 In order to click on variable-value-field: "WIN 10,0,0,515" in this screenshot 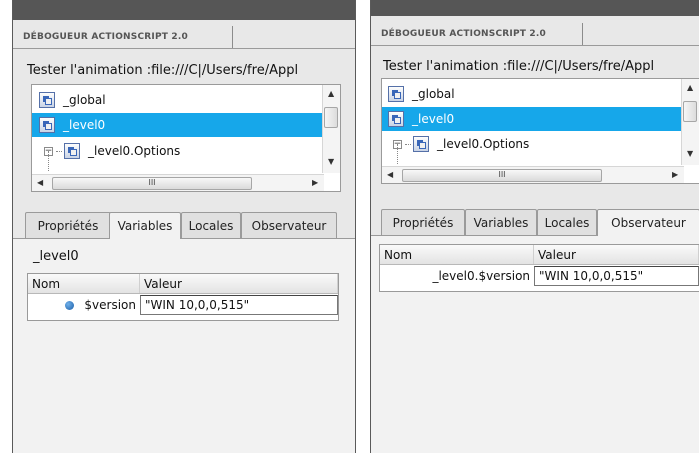, I will do `click(239, 305)`.